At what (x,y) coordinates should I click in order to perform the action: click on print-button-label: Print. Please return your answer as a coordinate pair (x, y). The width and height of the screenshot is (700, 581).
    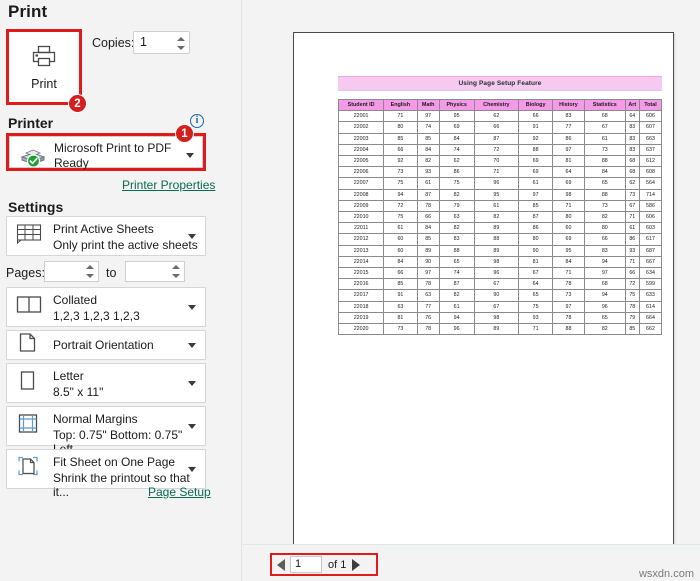
    Looking at the image, I should click on (44, 83).